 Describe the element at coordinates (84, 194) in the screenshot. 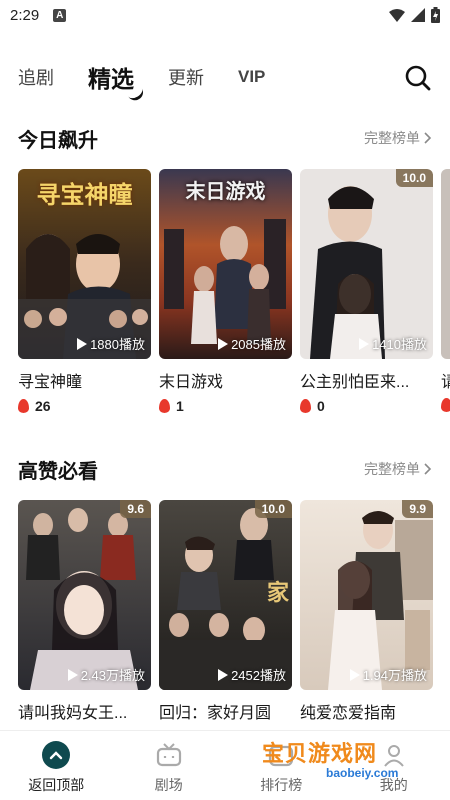

I see `poster-title: 寻宝神瞳` at that location.